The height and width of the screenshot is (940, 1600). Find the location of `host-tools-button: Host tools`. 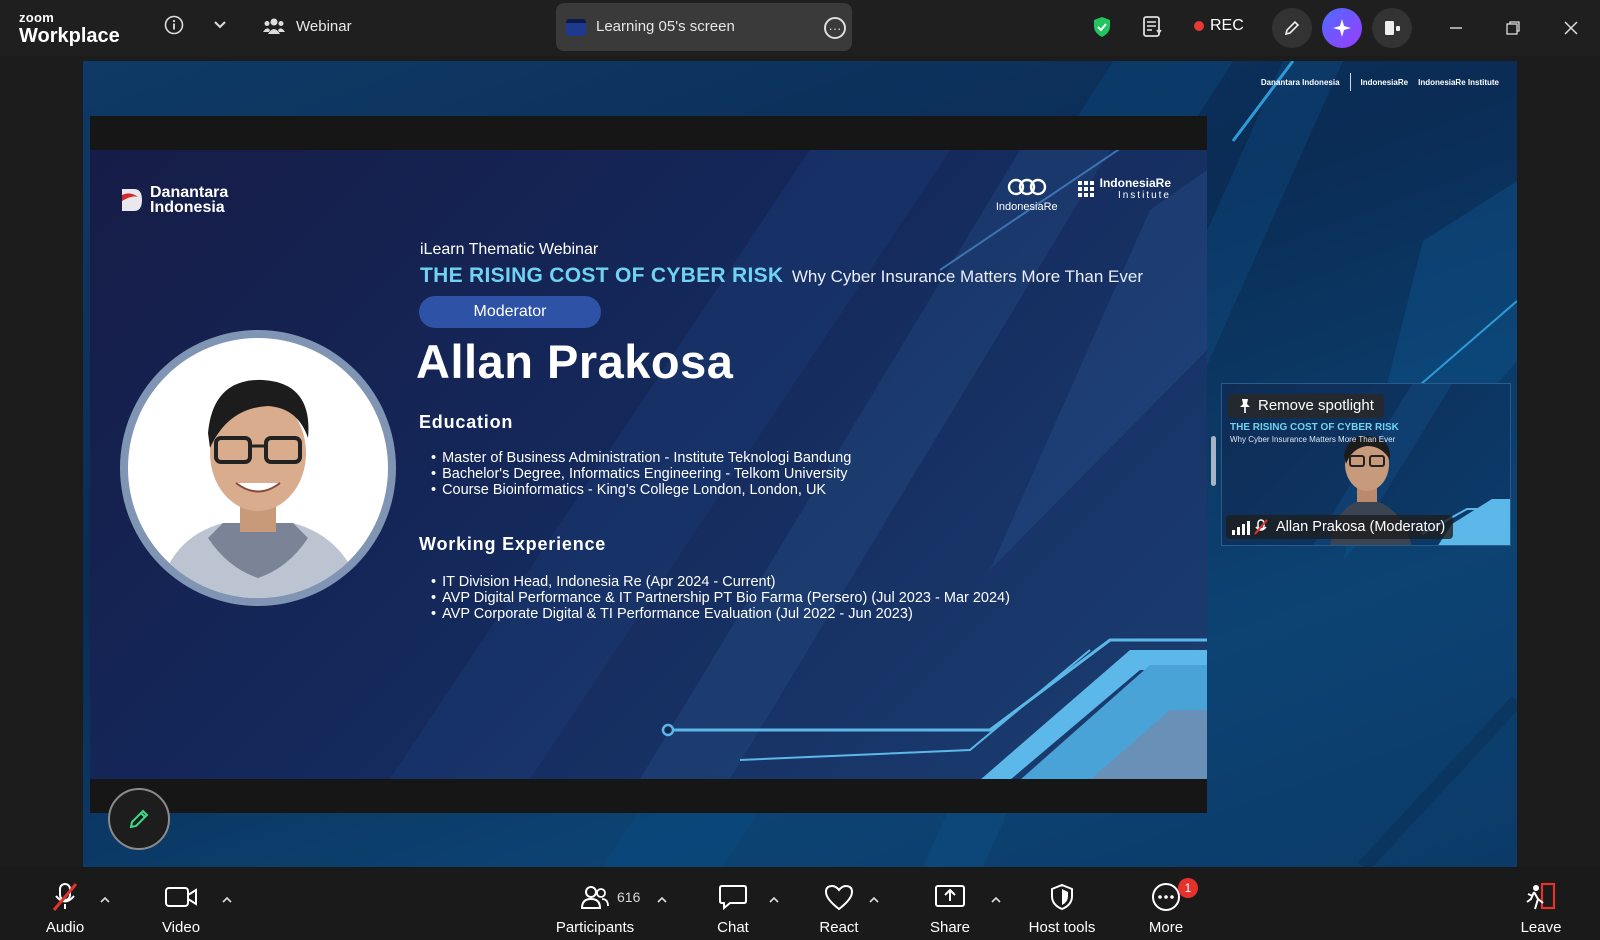

host-tools-button: Host tools is located at coordinates (1062, 903).